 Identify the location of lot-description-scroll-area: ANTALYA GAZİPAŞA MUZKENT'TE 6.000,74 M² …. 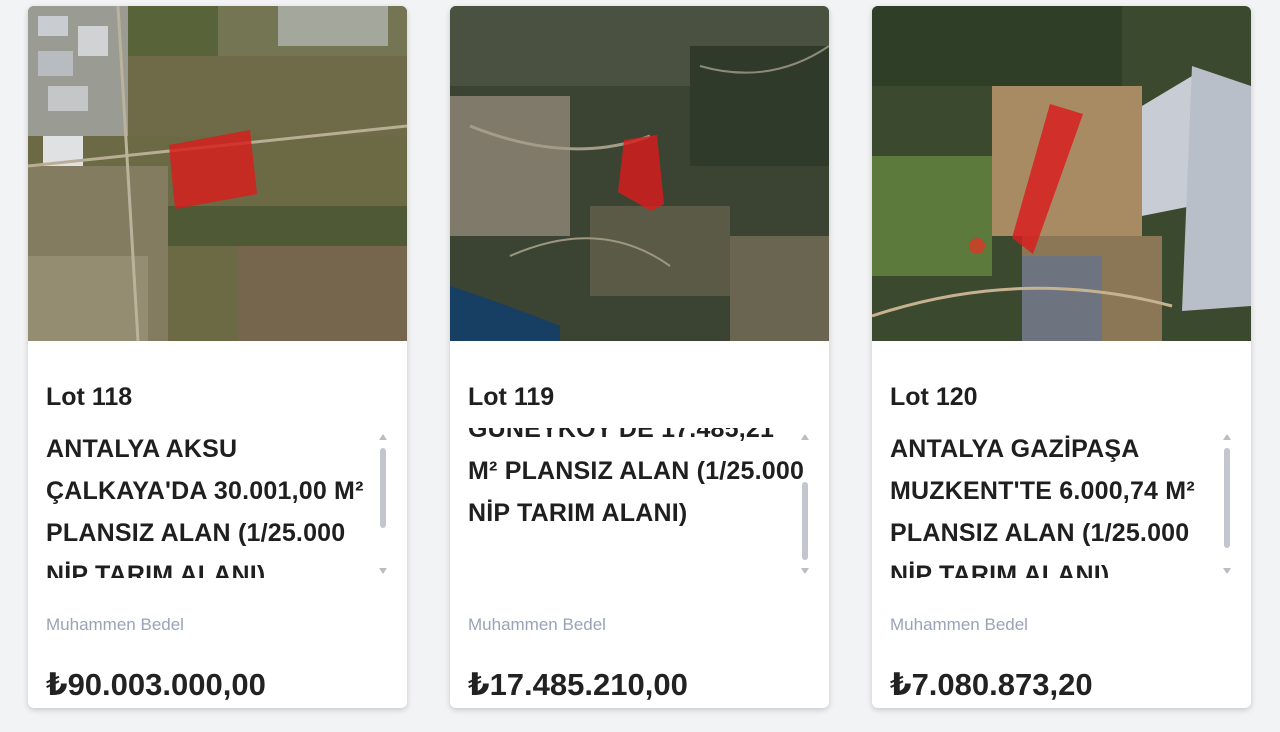
(1060, 503).